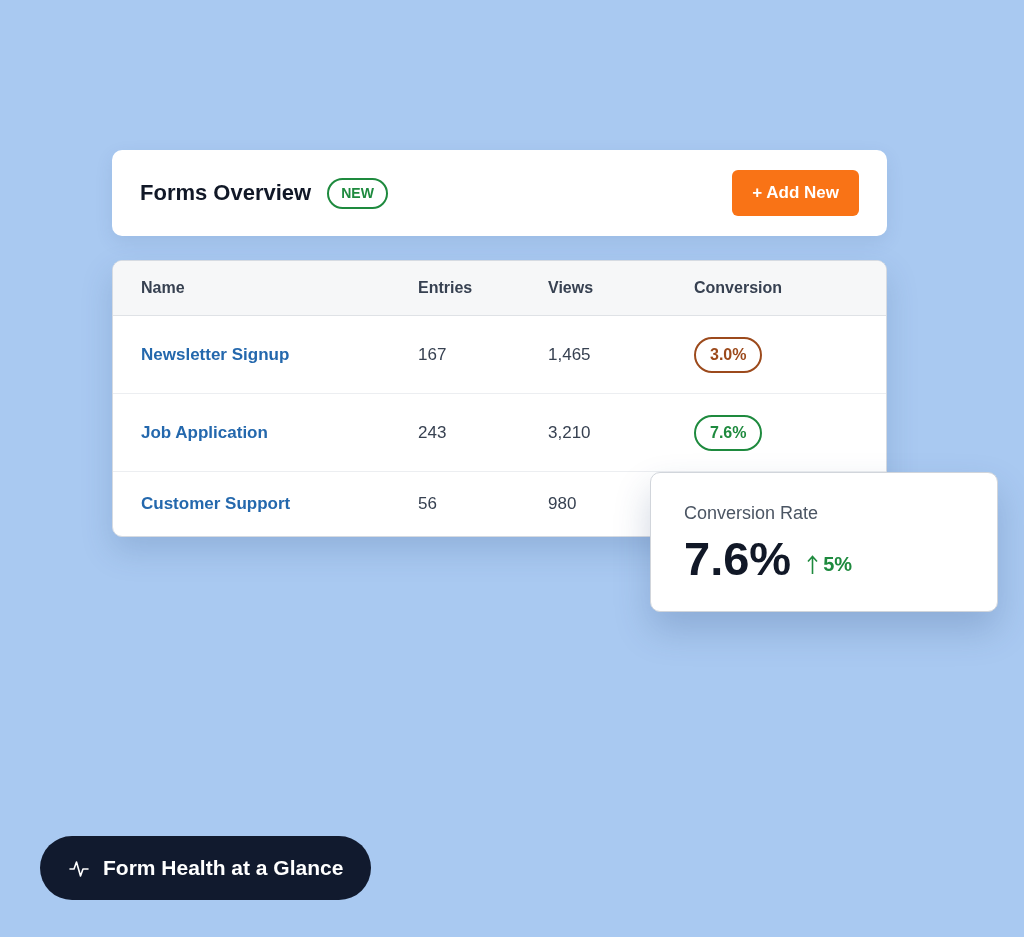 The height and width of the screenshot is (937, 1024). Describe the element at coordinates (562, 504) in the screenshot. I see `views-cell: 980` at that location.